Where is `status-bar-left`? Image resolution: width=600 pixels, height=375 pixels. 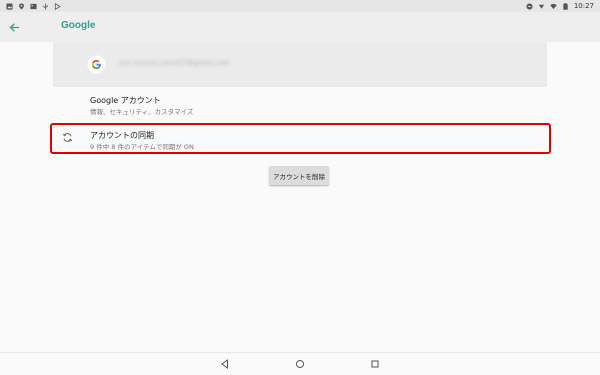 status-bar-left is located at coordinates (33, 6).